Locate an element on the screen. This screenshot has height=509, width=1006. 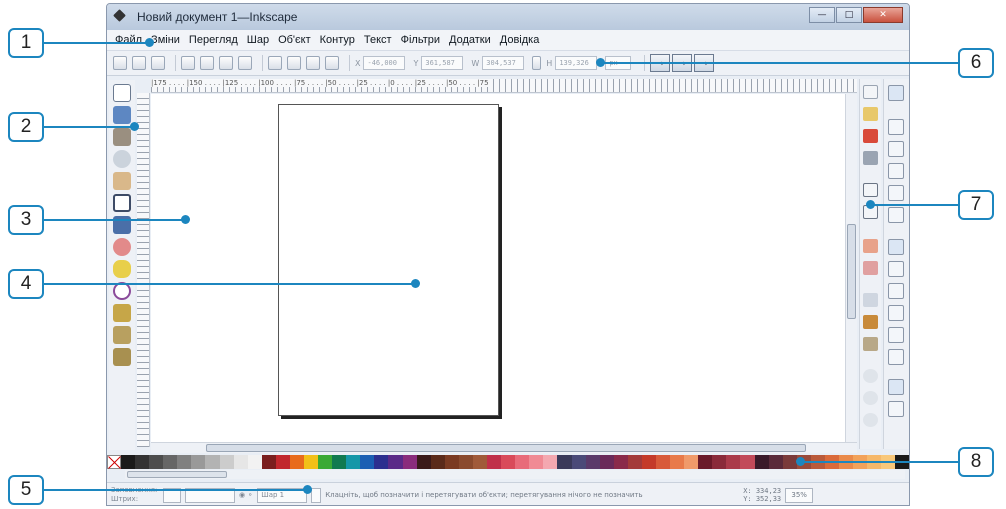
print-icon is located at coordinates (870, 158).